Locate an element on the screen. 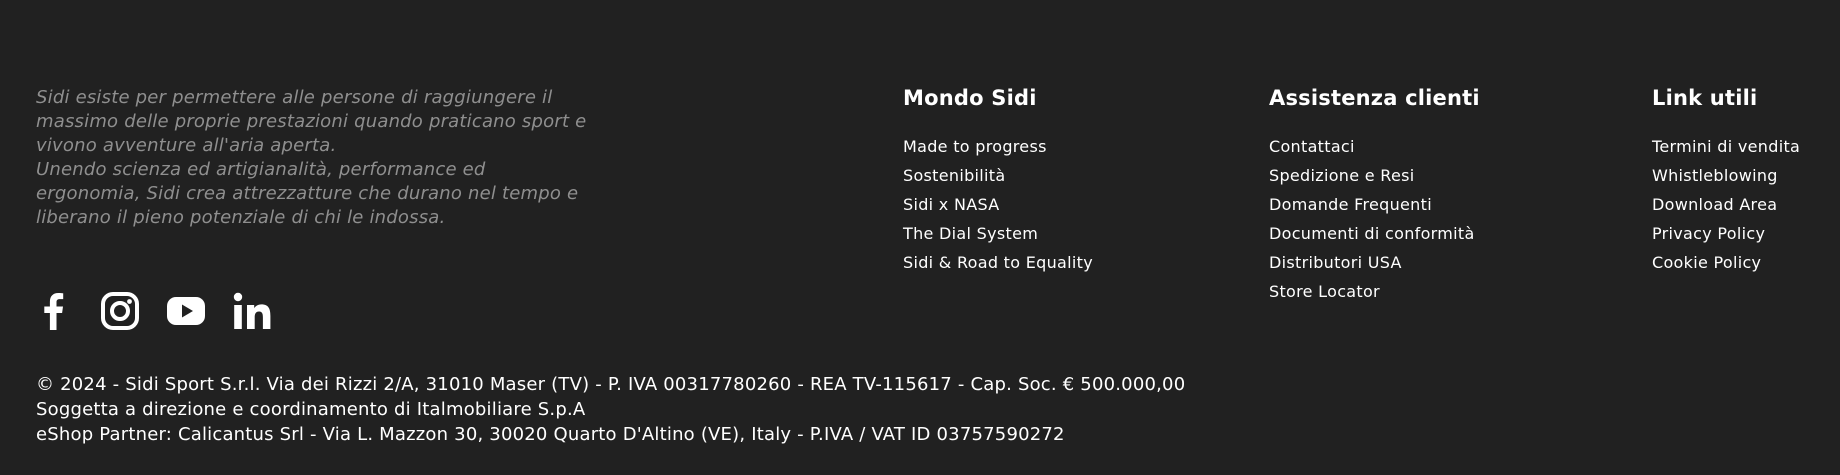 This screenshot has width=1840, height=475. linkedin-link is located at coordinates (252, 311).